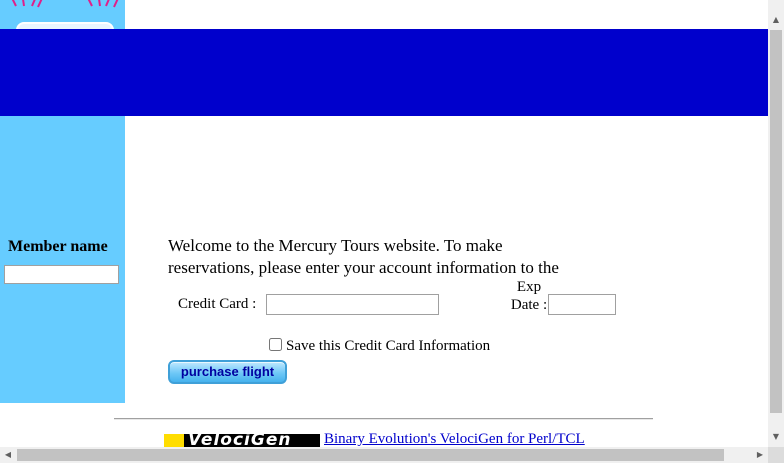 This screenshot has height=463, width=784. Describe the element at coordinates (63, 4) in the screenshot. I see `starburst-logo-icon` at that location.